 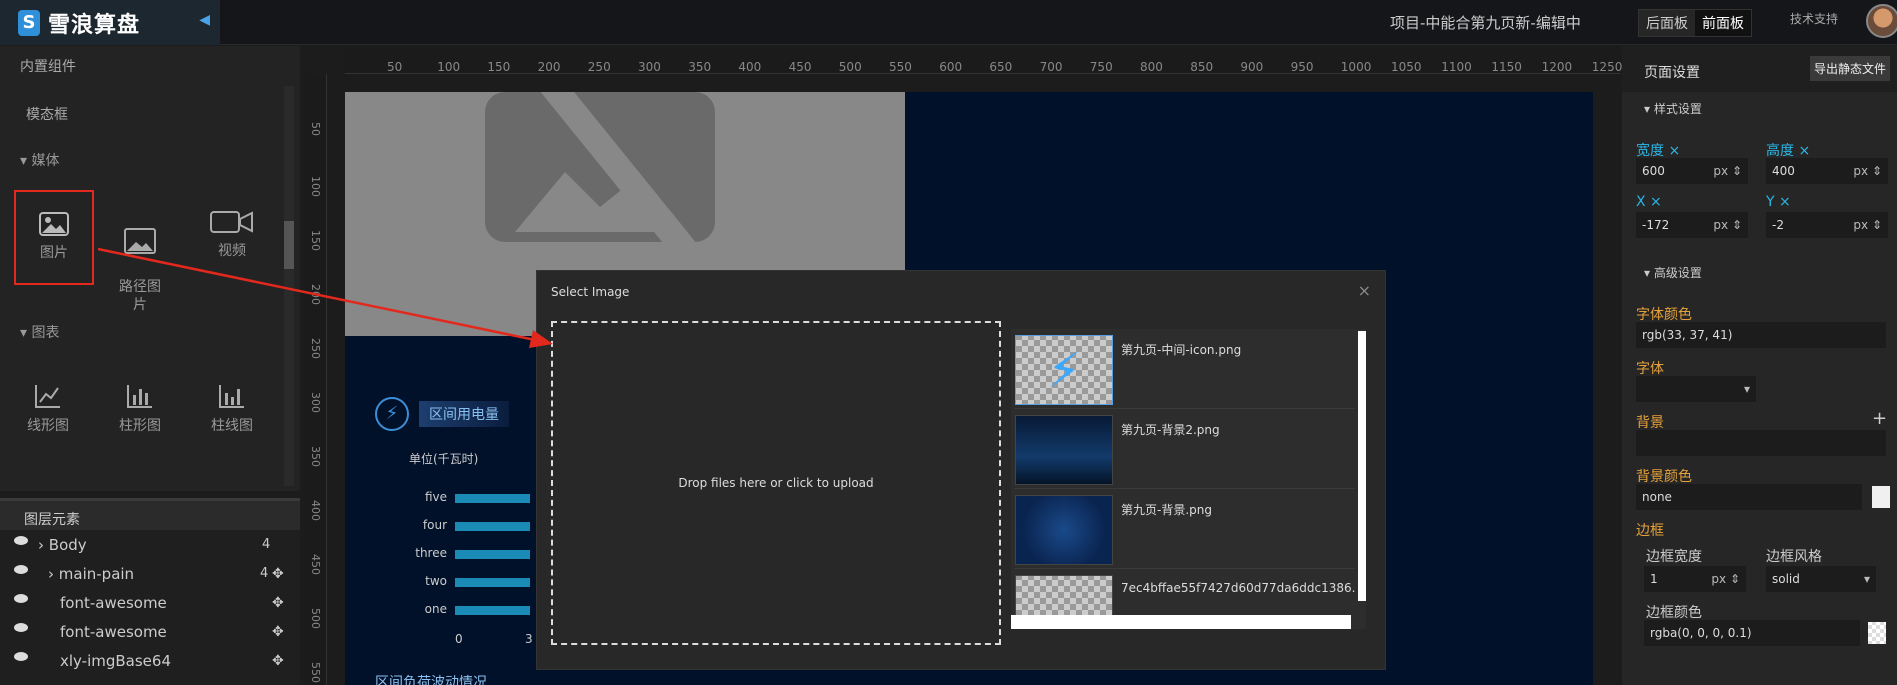 I want to click on collapse-sidebar-icon: ◀, so click(x=204, y=20).